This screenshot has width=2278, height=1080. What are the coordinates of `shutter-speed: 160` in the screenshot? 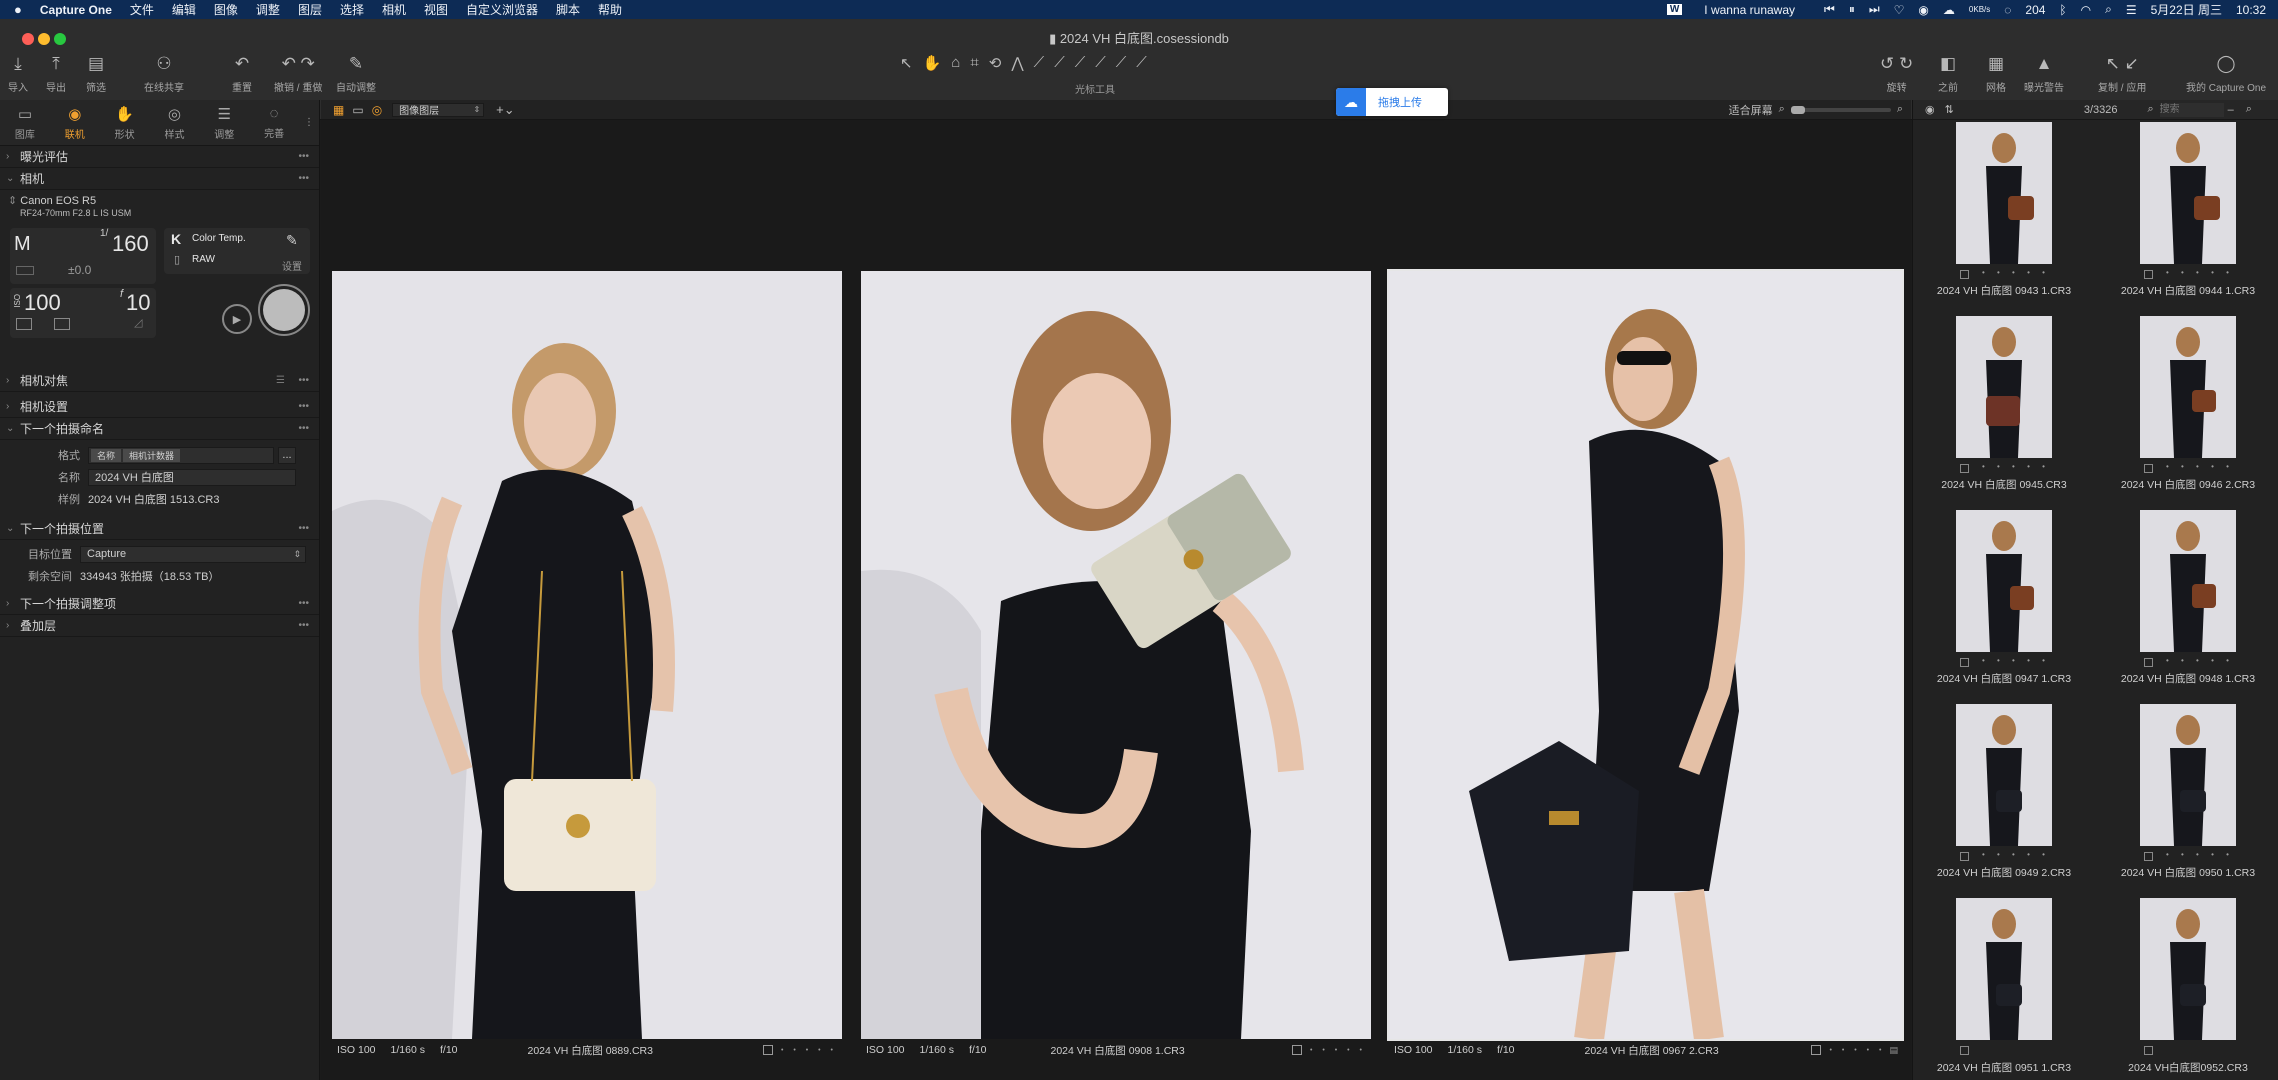 It's located at (130, 244).